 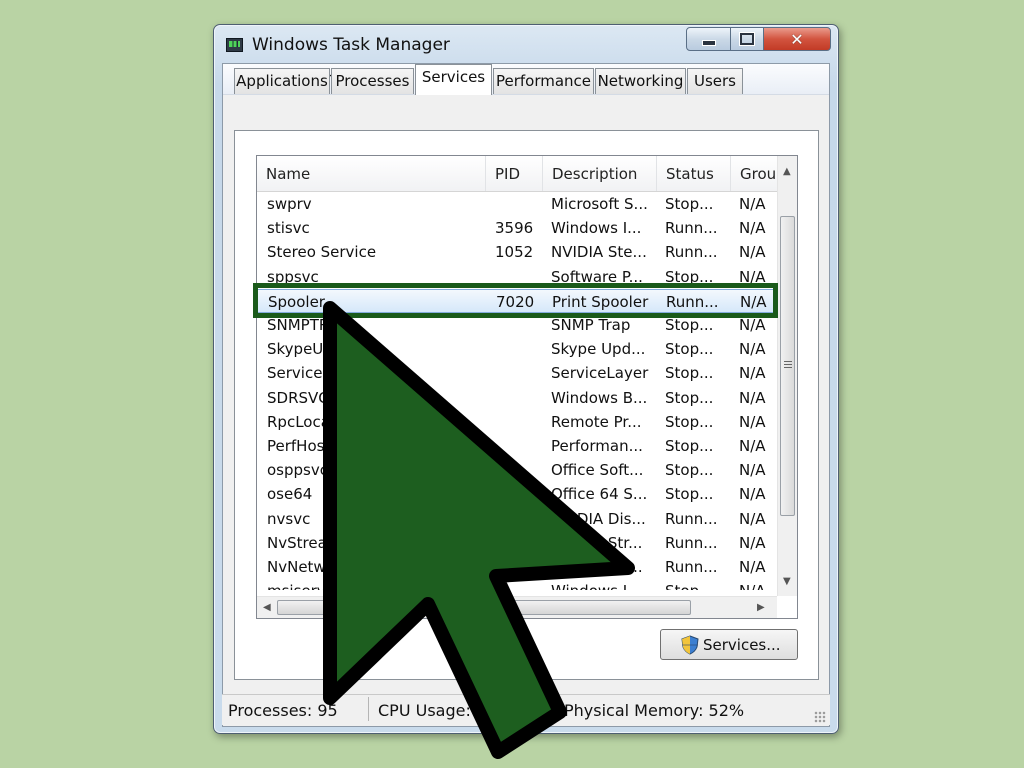 I want to click on maximize-icon, so click(x=747, y=39).